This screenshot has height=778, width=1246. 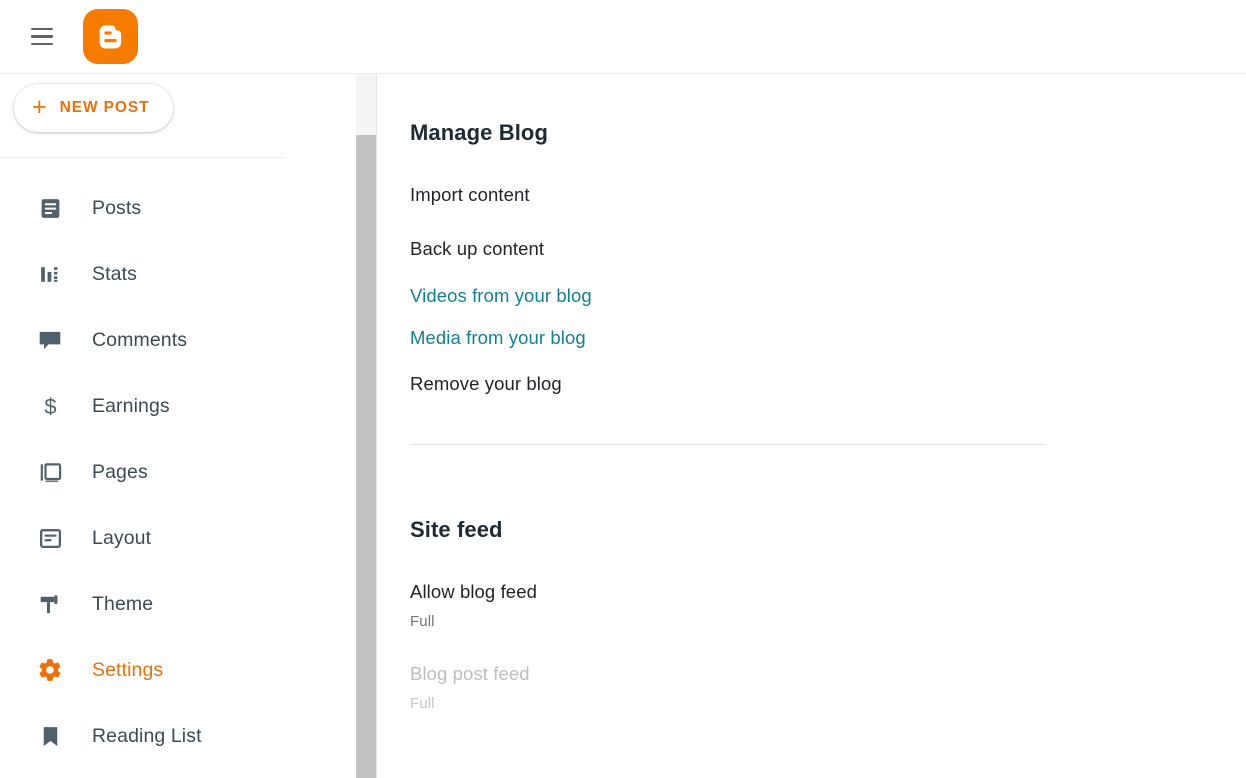 I want to click on pages-icon, so click(x=50, y=472).